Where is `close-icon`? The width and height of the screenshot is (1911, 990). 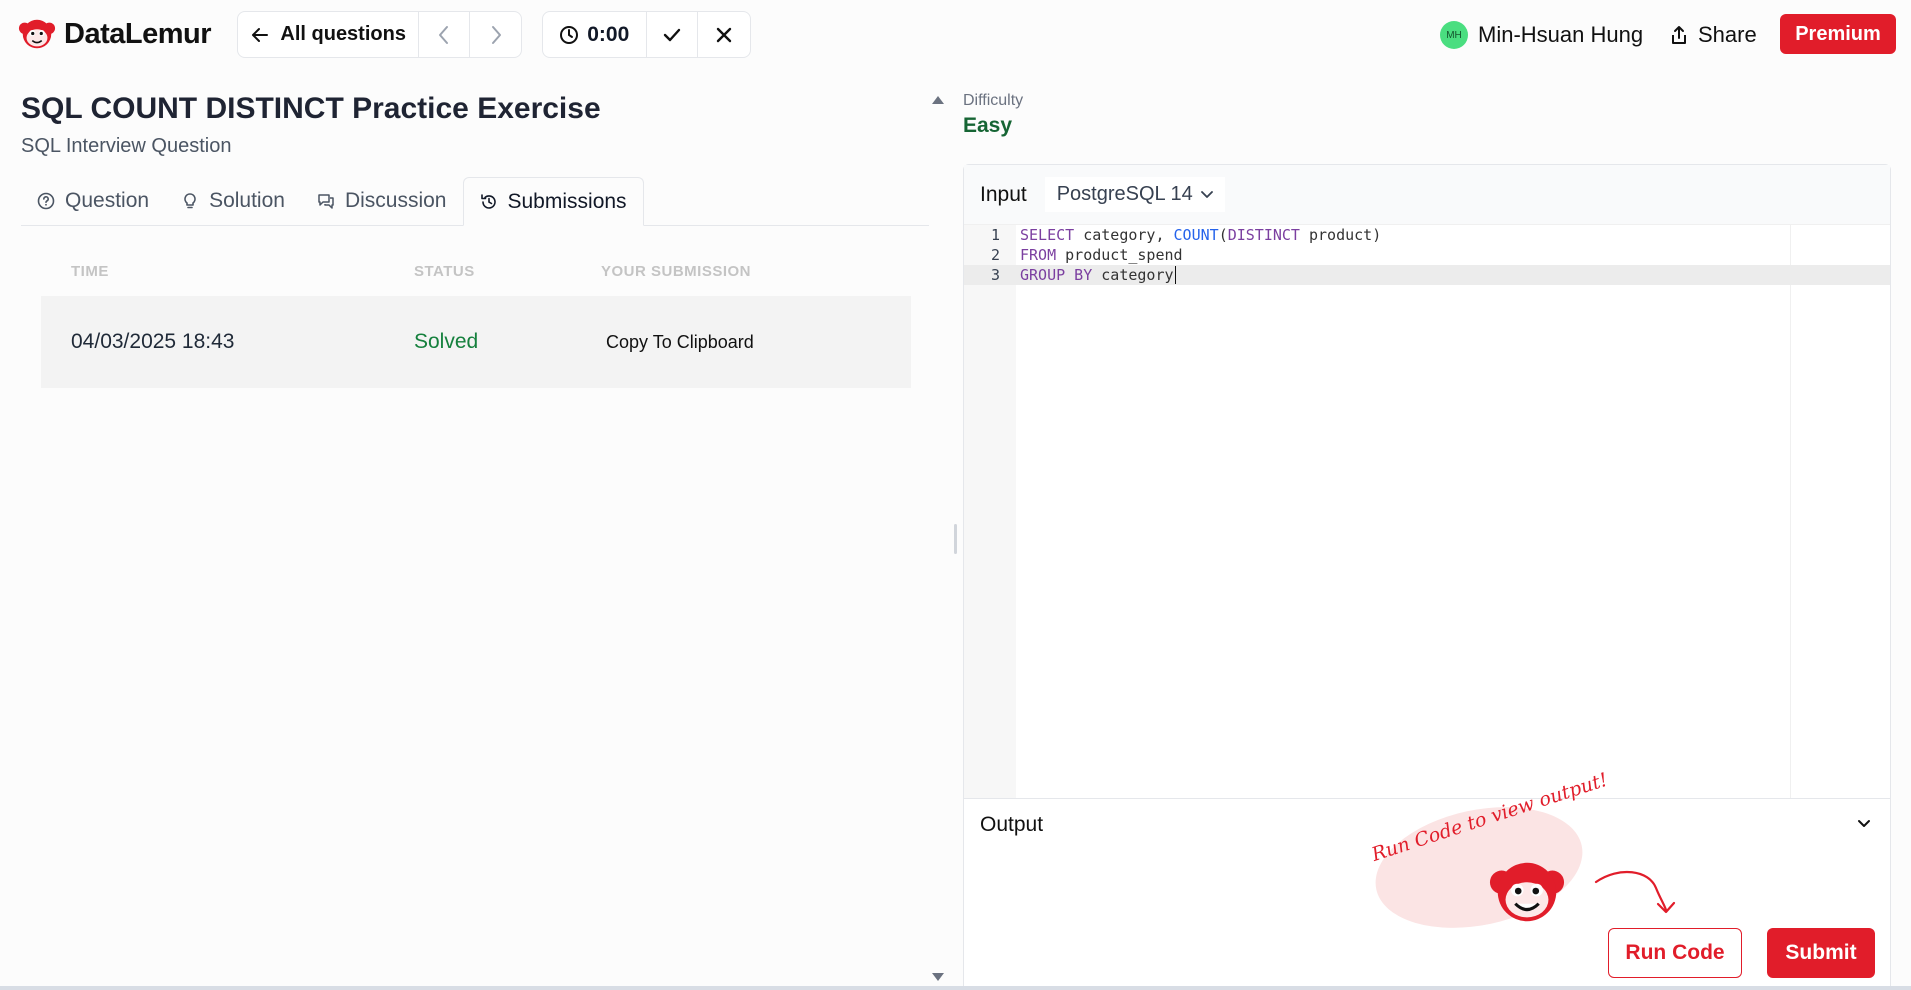
close-icon is located at coordinates (724, 34).